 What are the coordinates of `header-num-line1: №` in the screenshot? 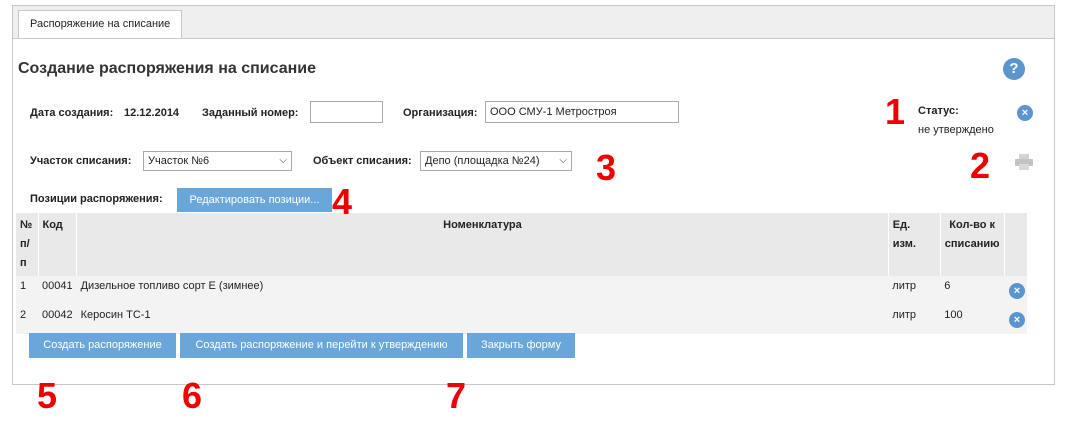 It's located at (26, 225).